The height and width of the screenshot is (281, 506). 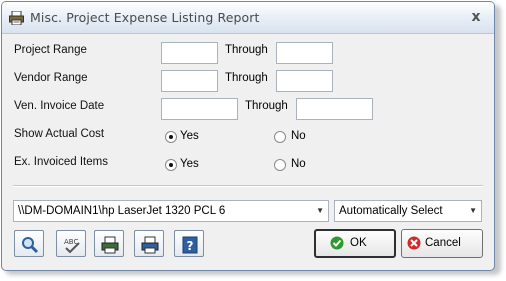 What do you see at coordinates (171, 165) in the screenshot?
I see `ex-invoiced-items-yes-radio` at bounding box center [171, 165].